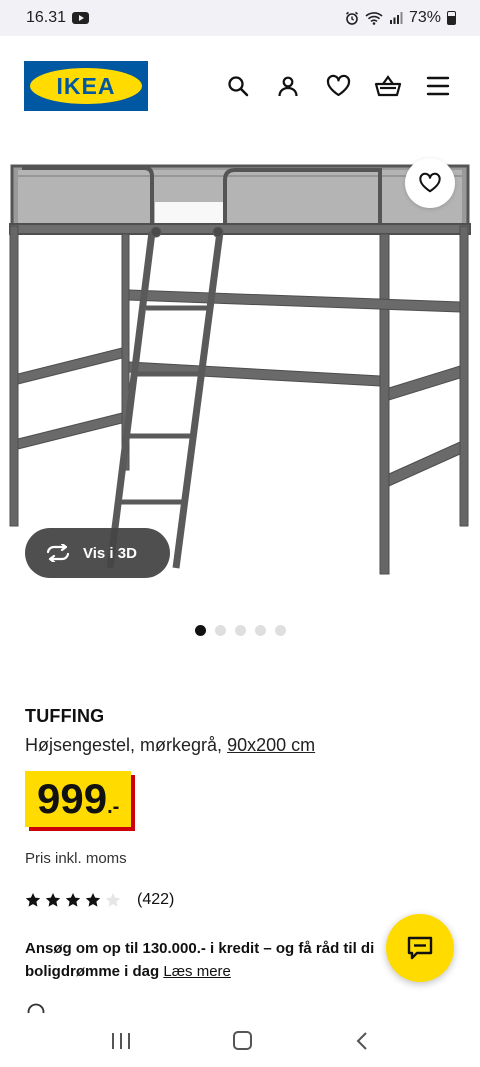  What do you see at coordinates (156, 899) in the screenshot?
I see `rating-count: (422)` at bounding box center [156, 899].